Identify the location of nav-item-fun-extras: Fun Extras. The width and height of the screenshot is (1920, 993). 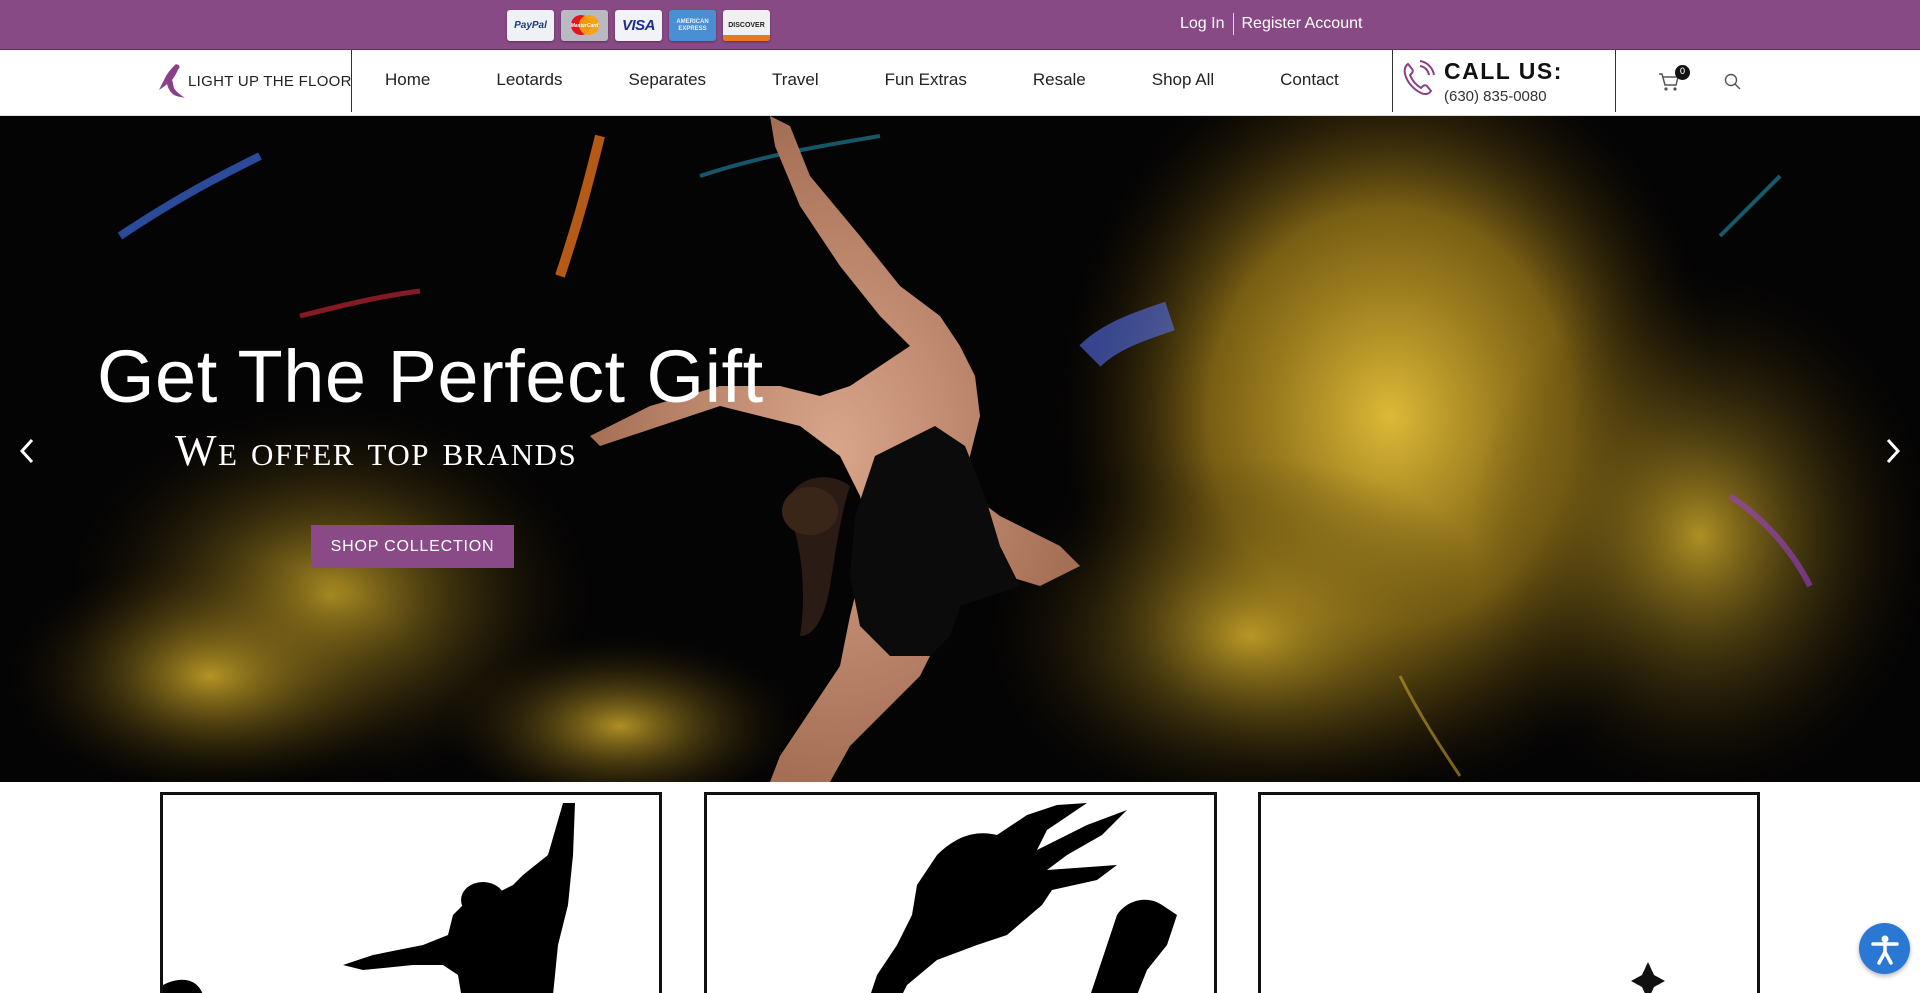
(926, 80).